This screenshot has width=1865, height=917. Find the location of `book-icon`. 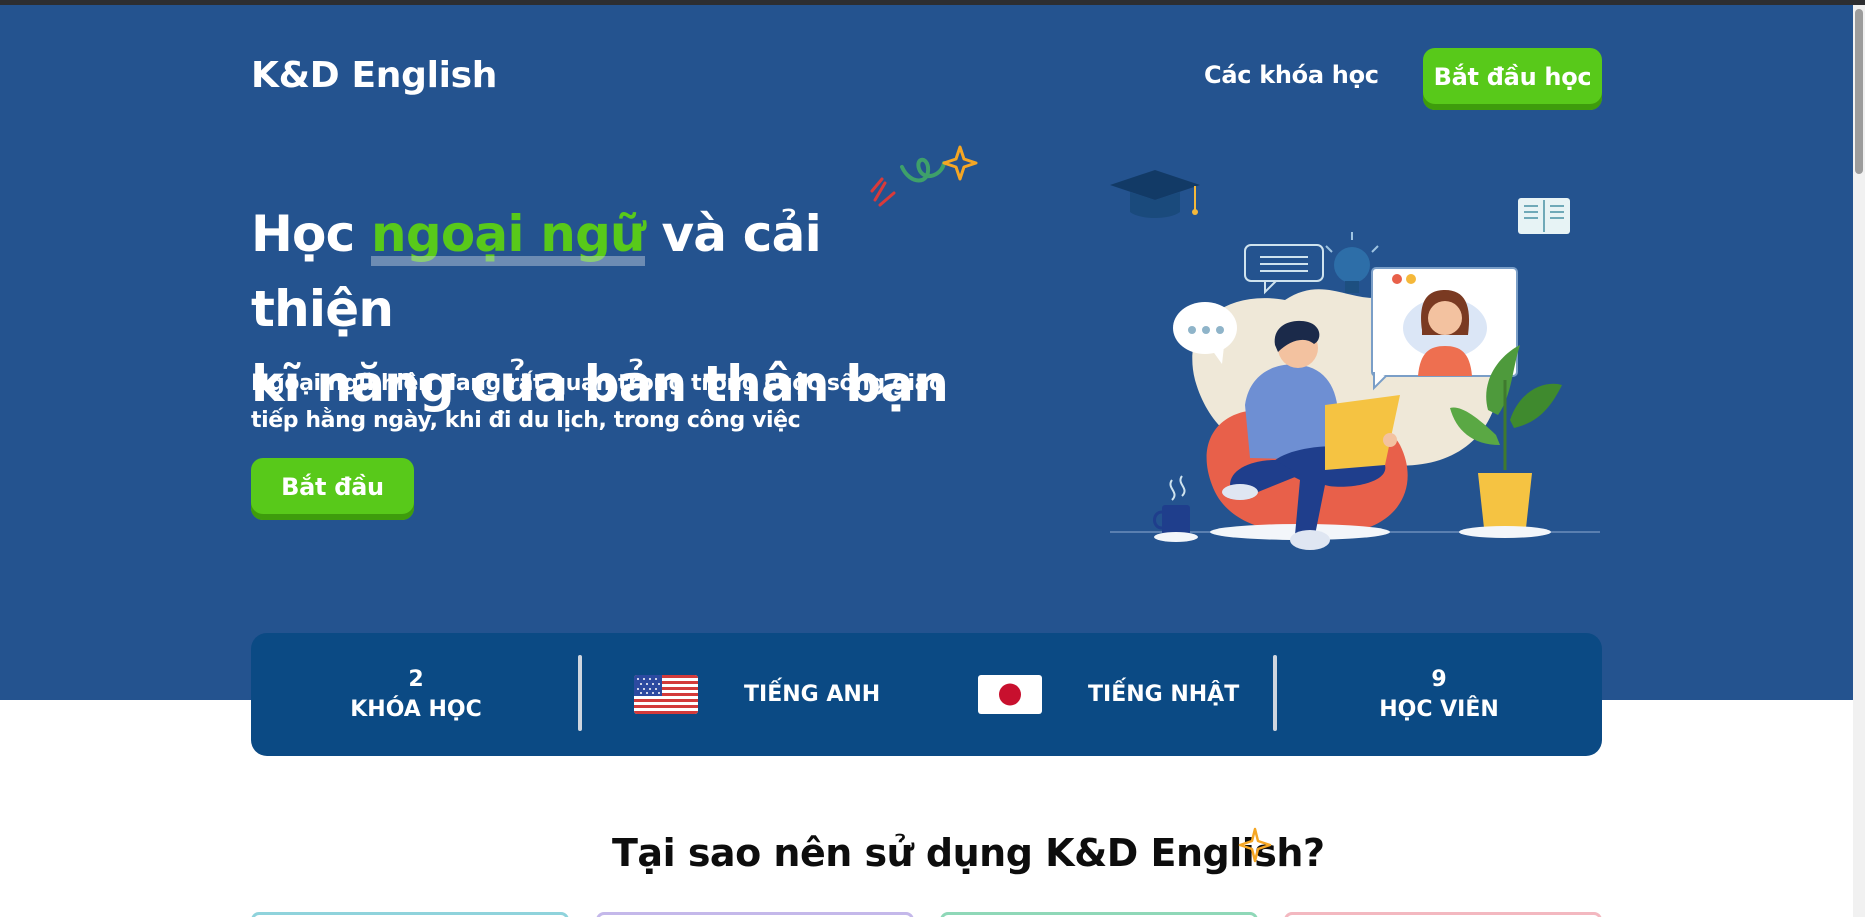

book-icon is located at coordinates (1544, 216).